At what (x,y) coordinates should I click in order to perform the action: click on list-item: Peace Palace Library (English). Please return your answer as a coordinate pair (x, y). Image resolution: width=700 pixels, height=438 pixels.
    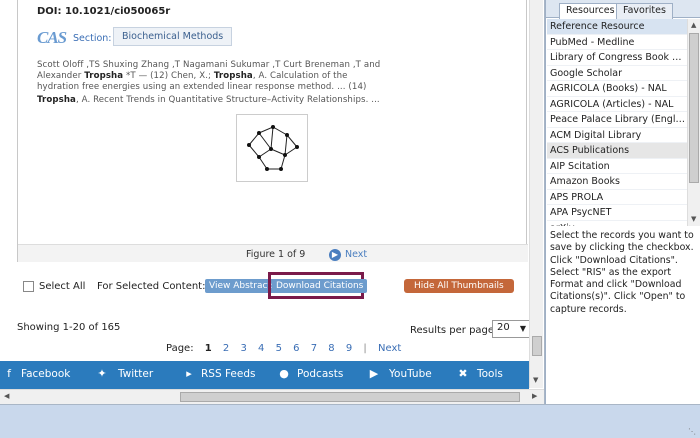
    Looking at the image, I should click on (617, 120).